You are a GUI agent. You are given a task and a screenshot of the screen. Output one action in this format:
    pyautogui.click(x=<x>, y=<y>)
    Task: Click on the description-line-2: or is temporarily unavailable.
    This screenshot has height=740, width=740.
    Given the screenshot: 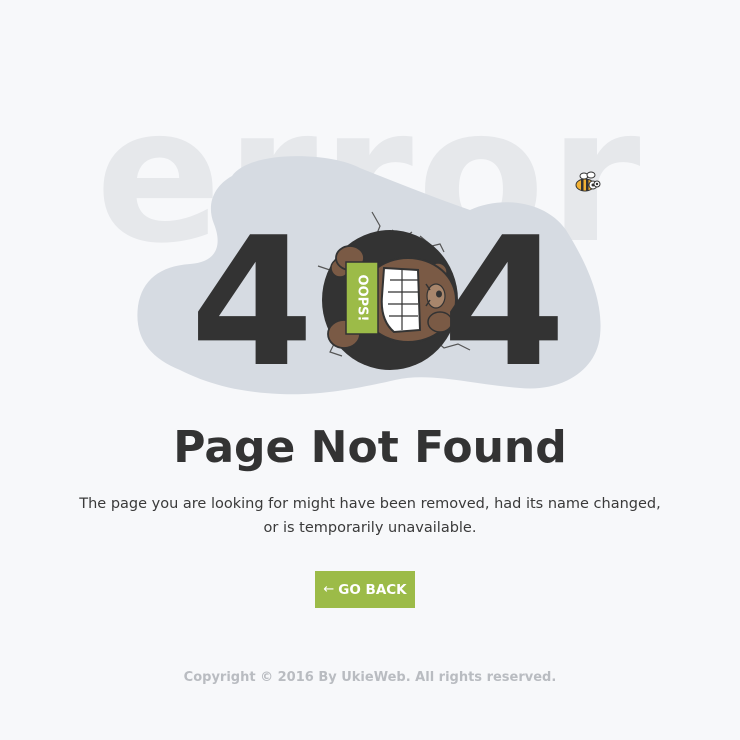 What is the action you would take?
    pyautogui.click(x=370, y=528)
    